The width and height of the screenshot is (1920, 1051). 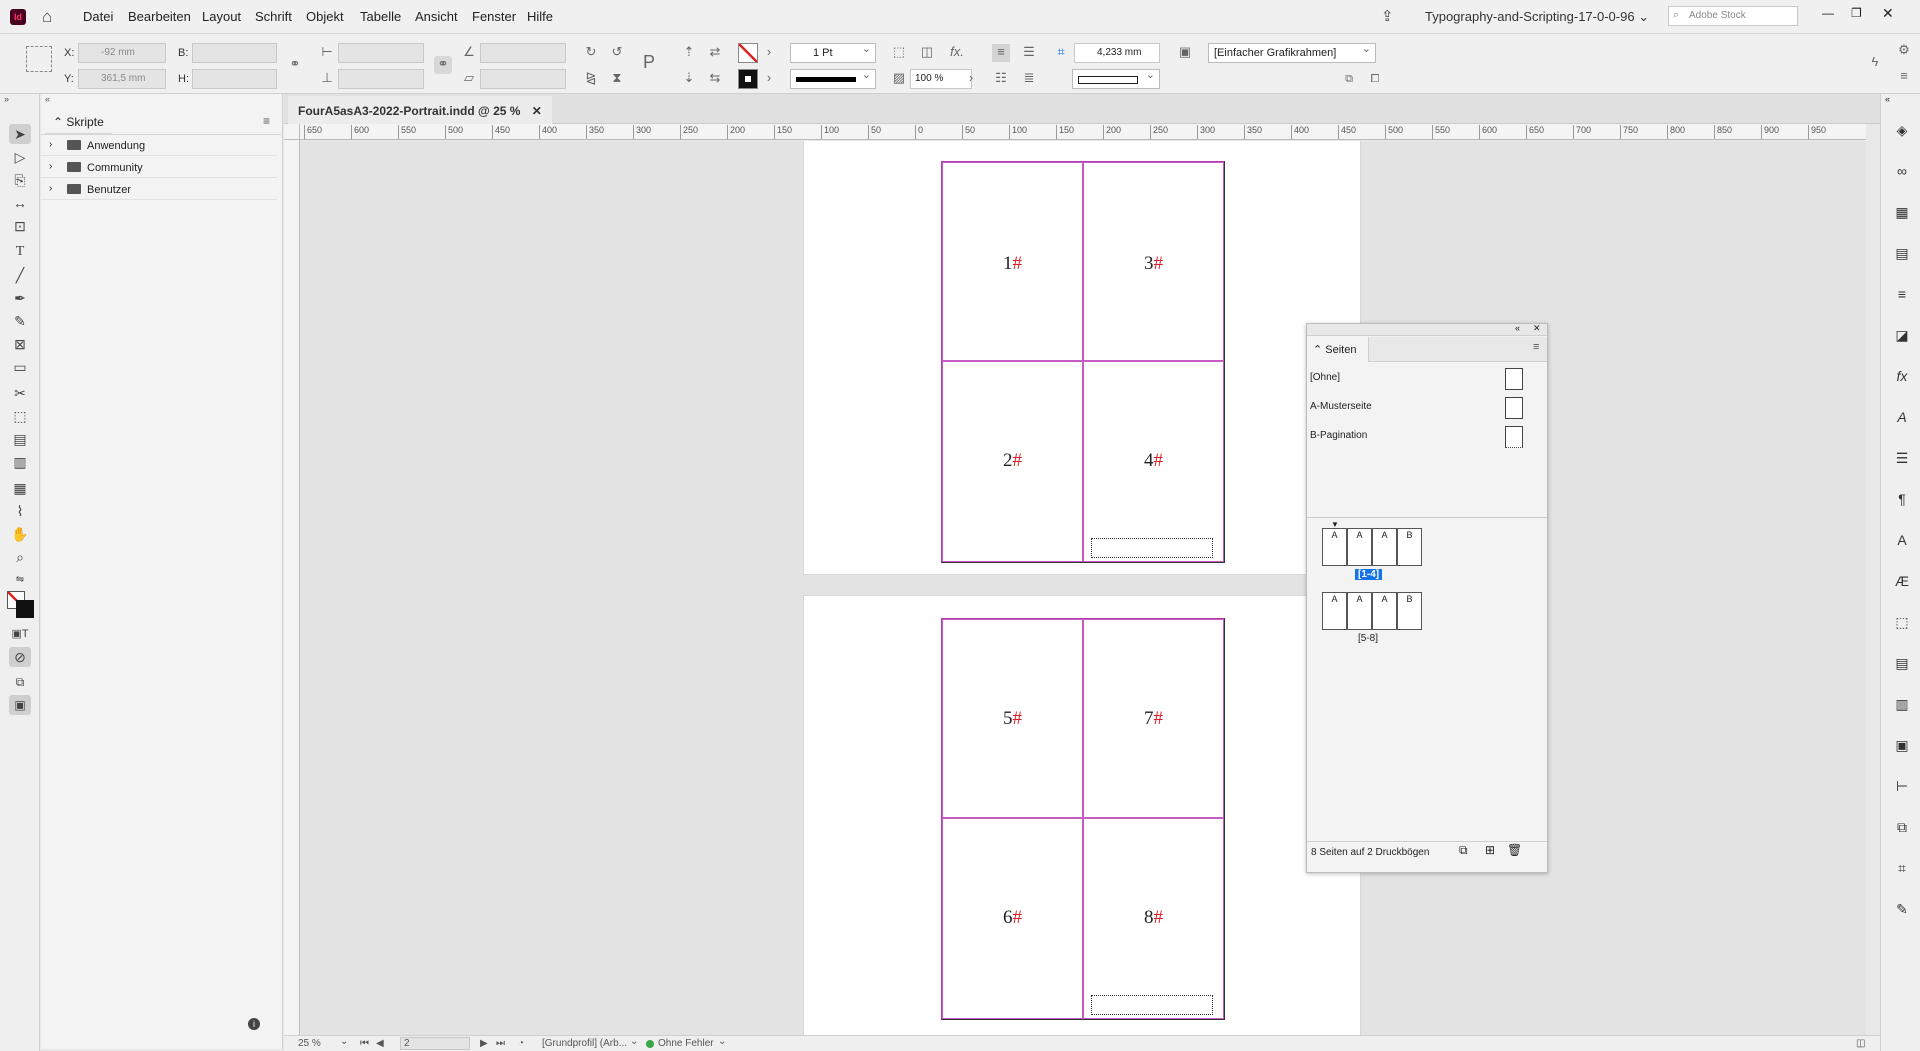 I want to click on align-center-icon: ☰, so click(x=1029, y=53).